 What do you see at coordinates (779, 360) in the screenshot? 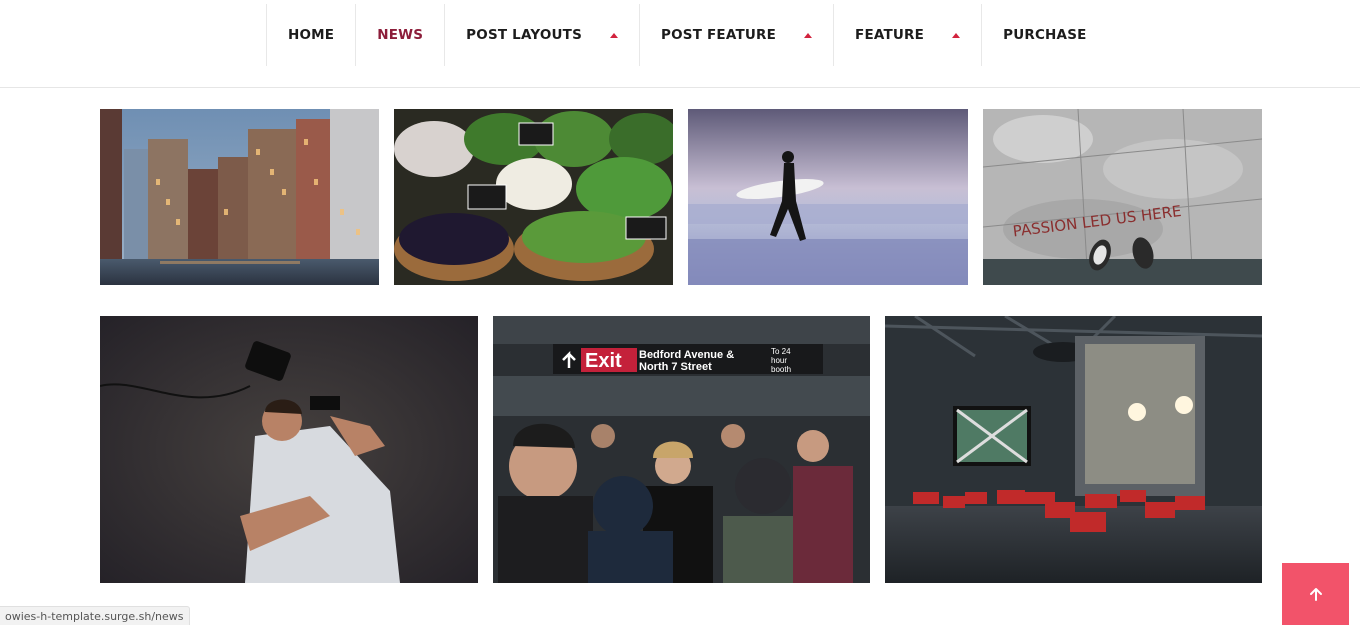
I see `sign-side-2: hour` at bounding box center [779, 360].